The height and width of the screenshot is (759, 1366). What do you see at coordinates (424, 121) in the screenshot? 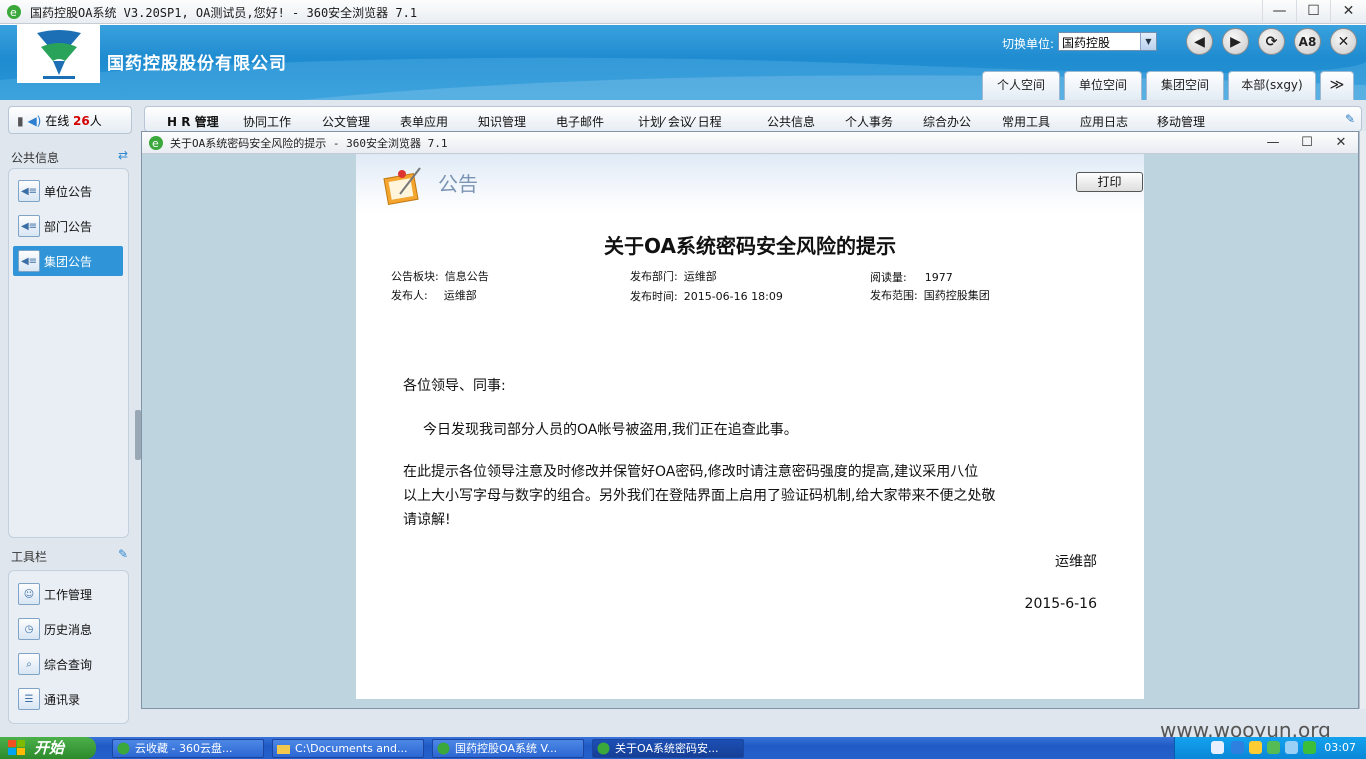
I see `menu-forms: 表单应用` at bounding box center [424, 121].